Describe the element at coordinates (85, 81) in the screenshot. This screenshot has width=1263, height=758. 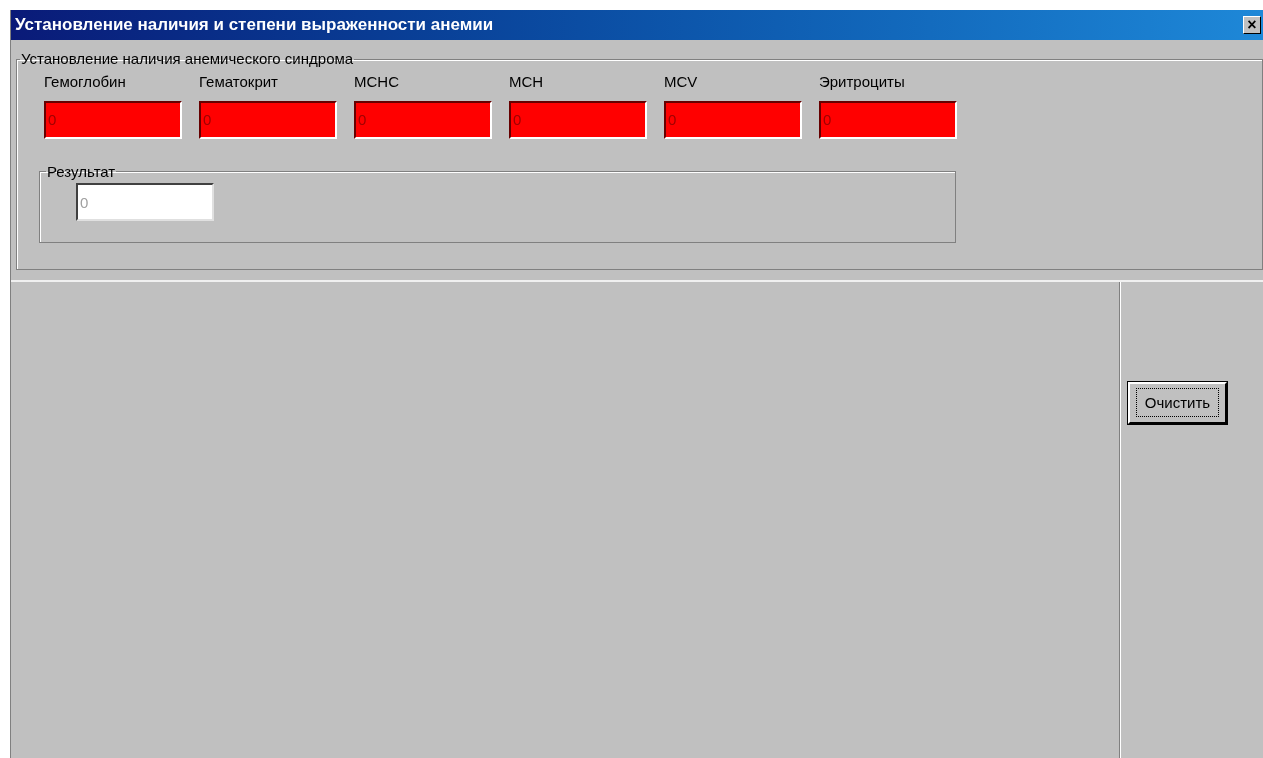
I see `field-label: Гемоглобин` at that location.